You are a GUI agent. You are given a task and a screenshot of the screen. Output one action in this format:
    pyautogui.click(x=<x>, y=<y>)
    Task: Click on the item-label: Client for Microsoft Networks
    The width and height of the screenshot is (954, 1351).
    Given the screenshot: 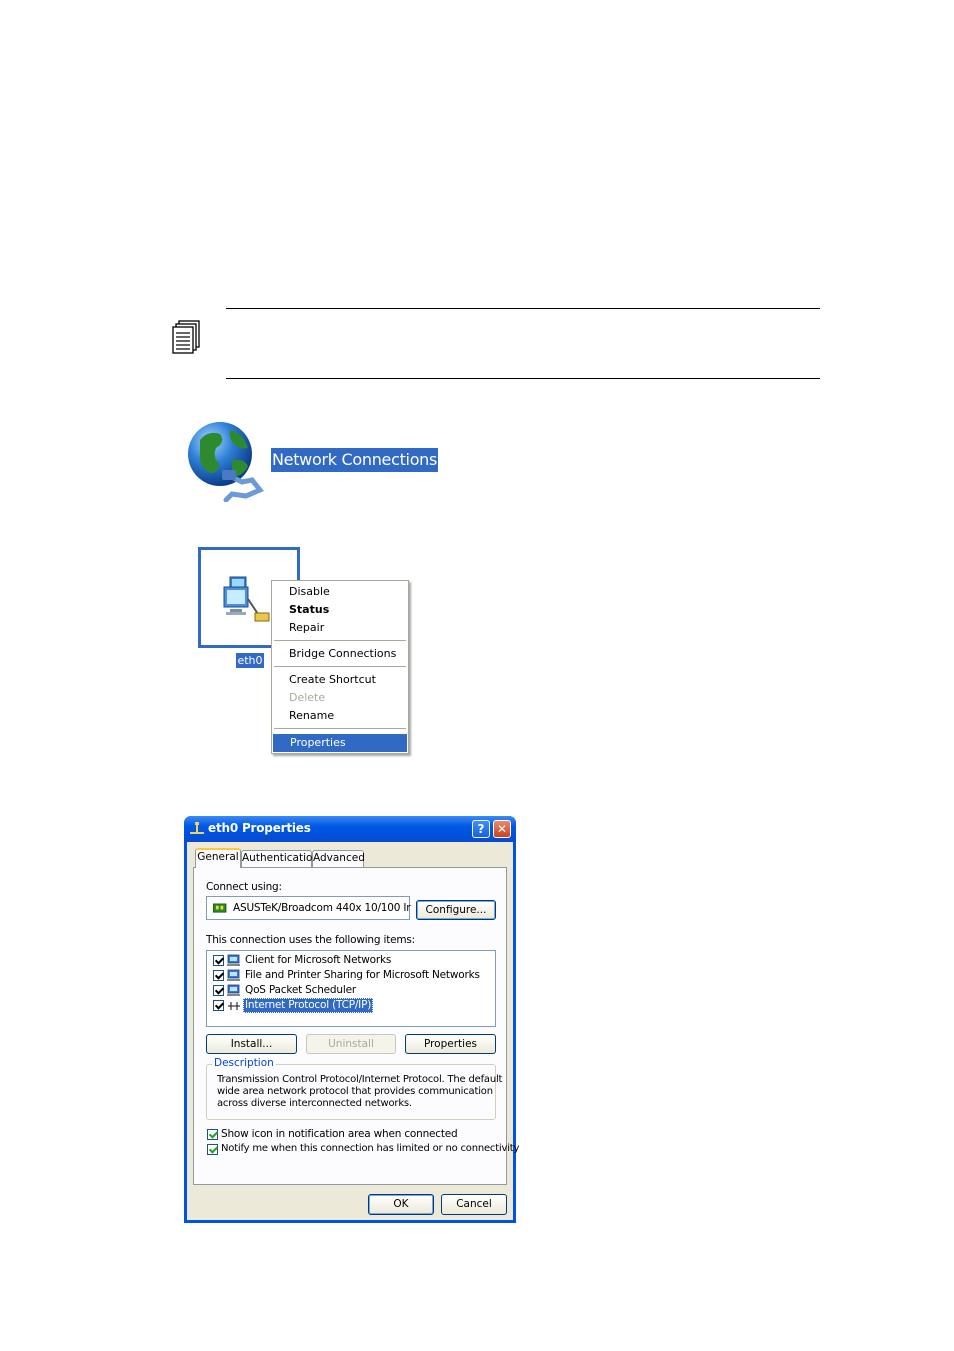 What is the action you would take?
    pyautogui.click(x=318, y=960)
    